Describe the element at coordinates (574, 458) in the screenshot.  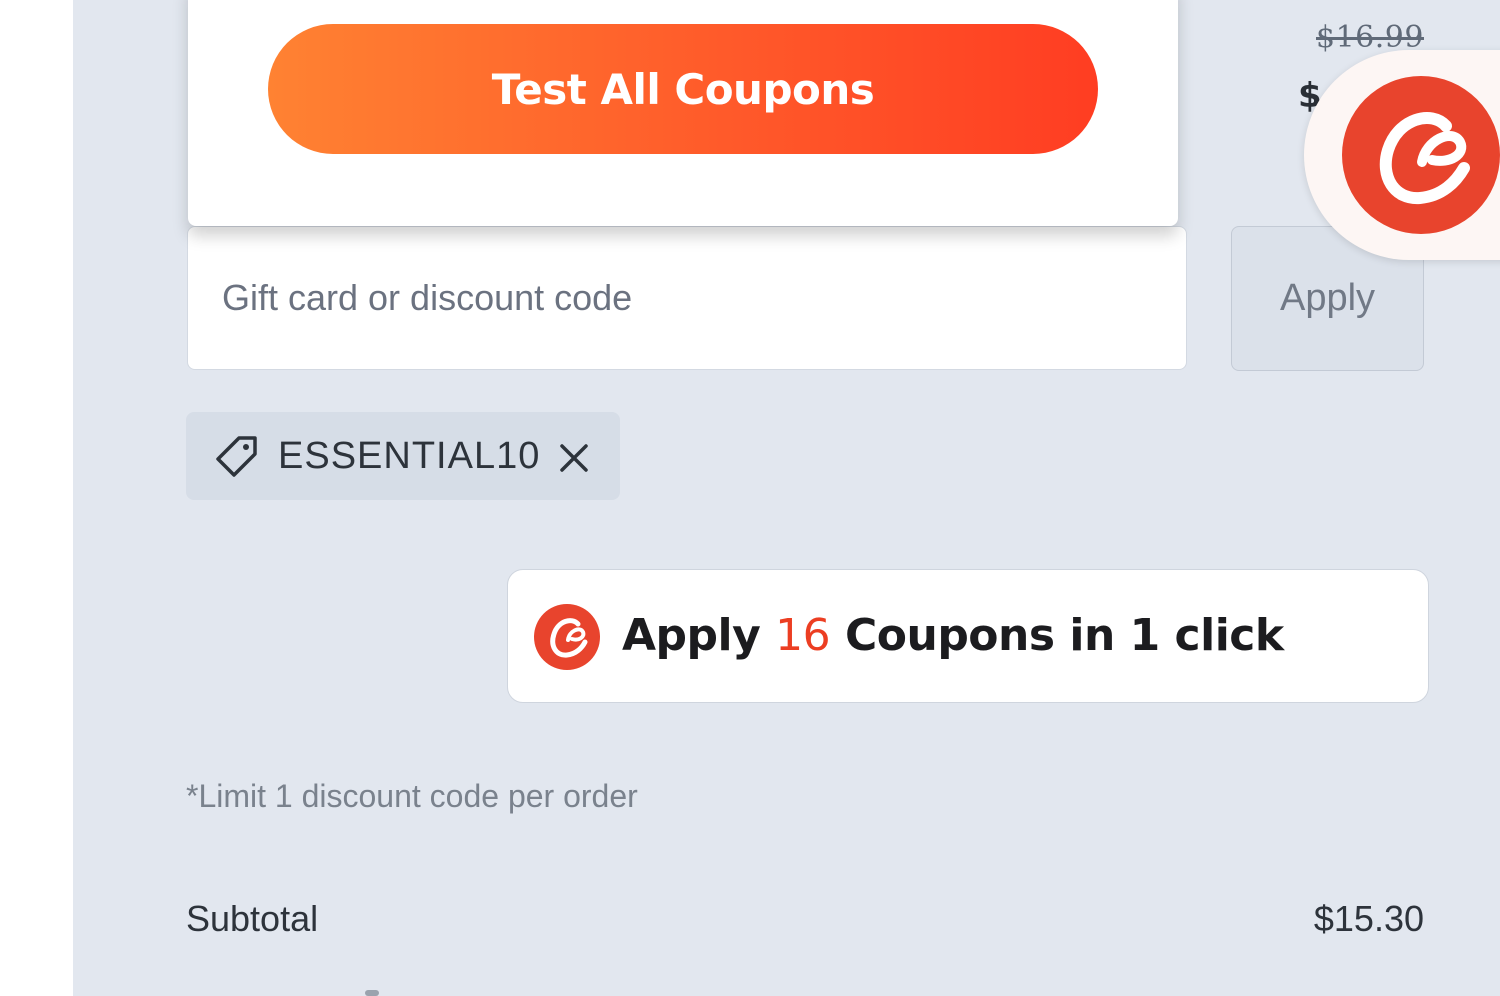
I see `close-icon` at that location.